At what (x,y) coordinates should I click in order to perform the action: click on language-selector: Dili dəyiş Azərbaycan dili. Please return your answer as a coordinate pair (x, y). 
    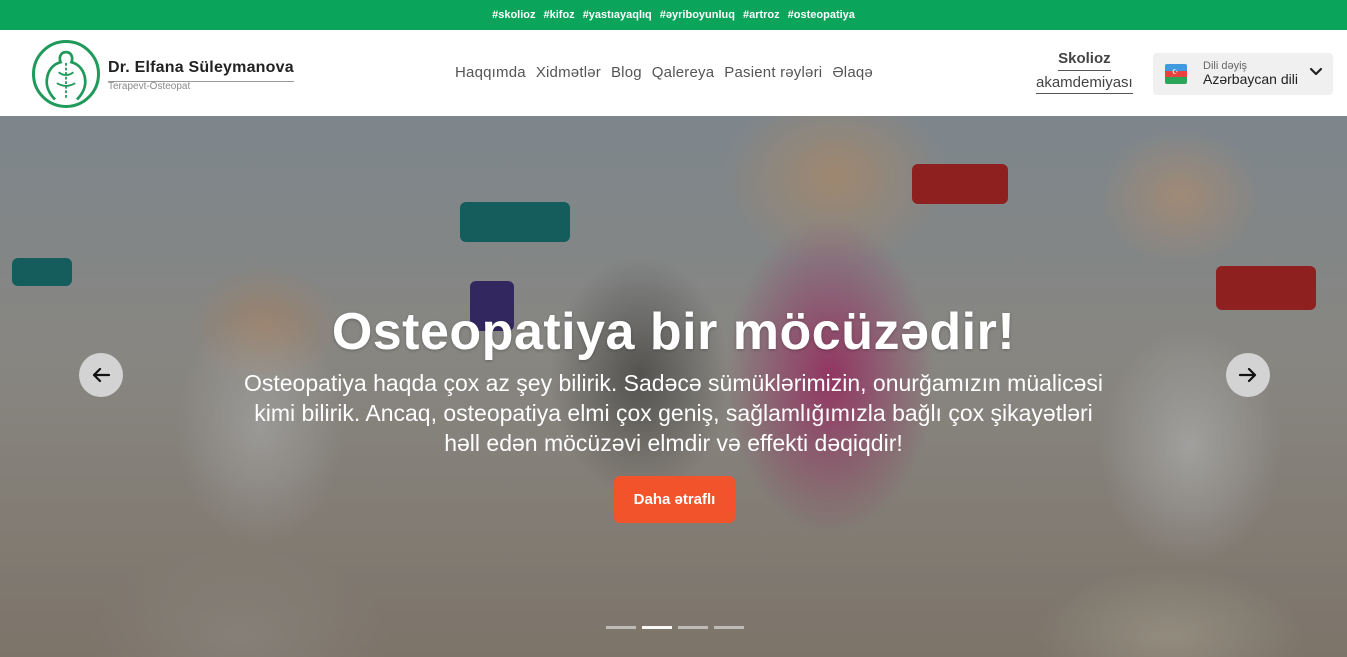
    Looking at the image, I should click on (1243, 74).